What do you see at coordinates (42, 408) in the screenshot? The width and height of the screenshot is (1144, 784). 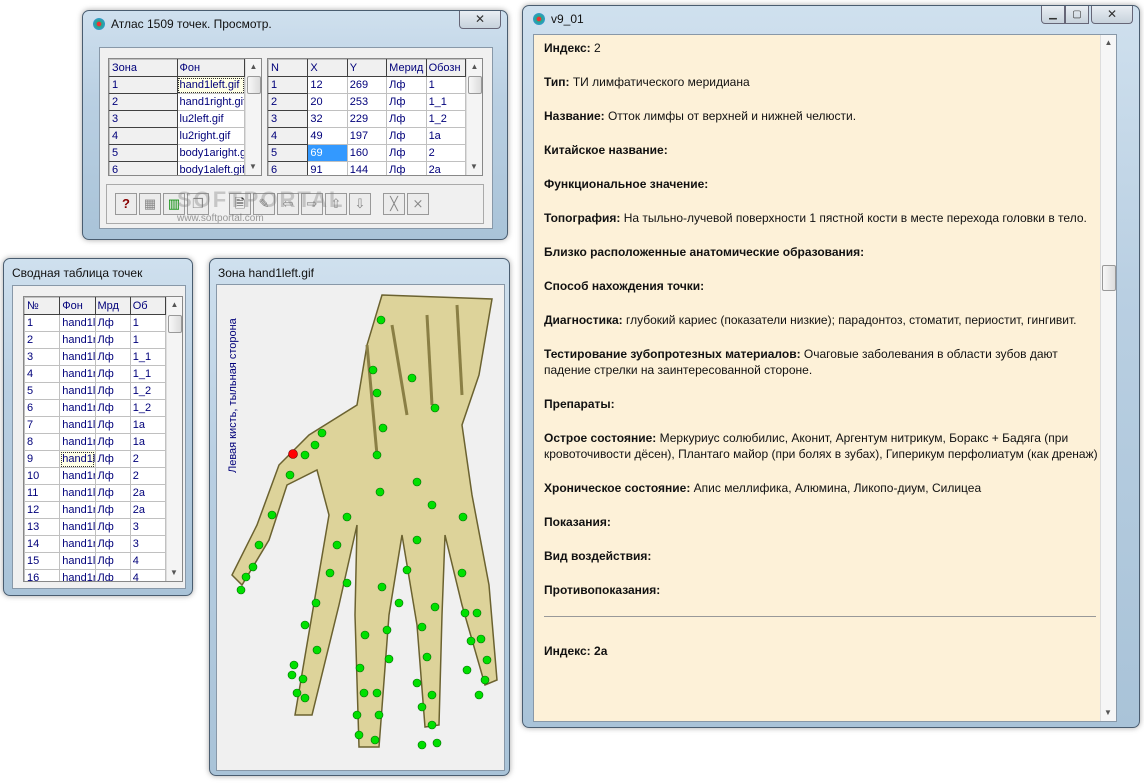 I see `table-cell: 6` at bounding box center [42, 408].